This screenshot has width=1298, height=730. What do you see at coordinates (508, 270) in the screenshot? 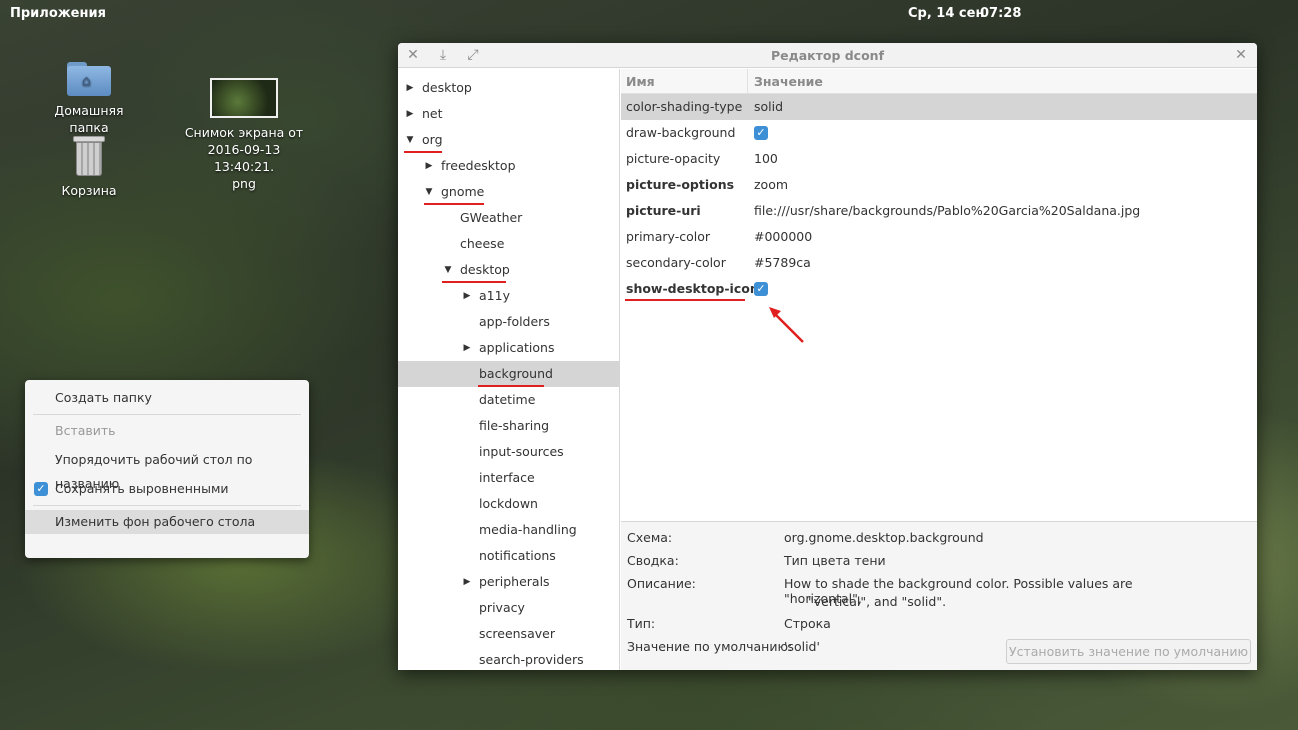
I see `tree-item-gnome-desktop: ▼ desktop` at bounding box center [508, 270].